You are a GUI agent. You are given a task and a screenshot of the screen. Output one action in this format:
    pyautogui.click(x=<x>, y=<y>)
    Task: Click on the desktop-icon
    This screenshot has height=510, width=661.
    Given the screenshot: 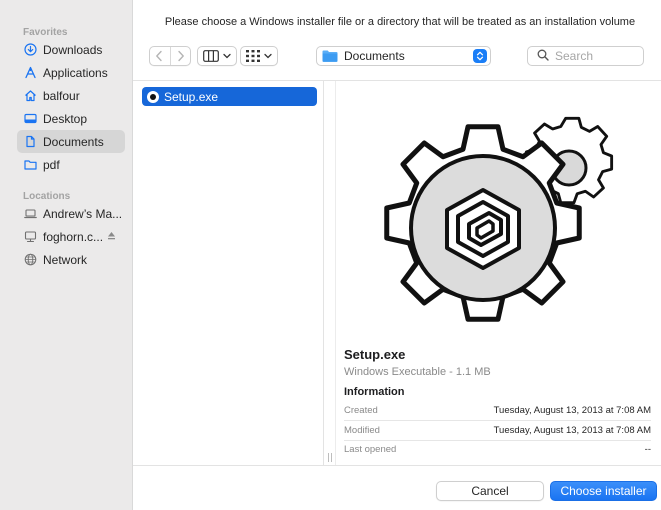 What is the action you would take?
    pyautogui.click(x=30, y=118)
    